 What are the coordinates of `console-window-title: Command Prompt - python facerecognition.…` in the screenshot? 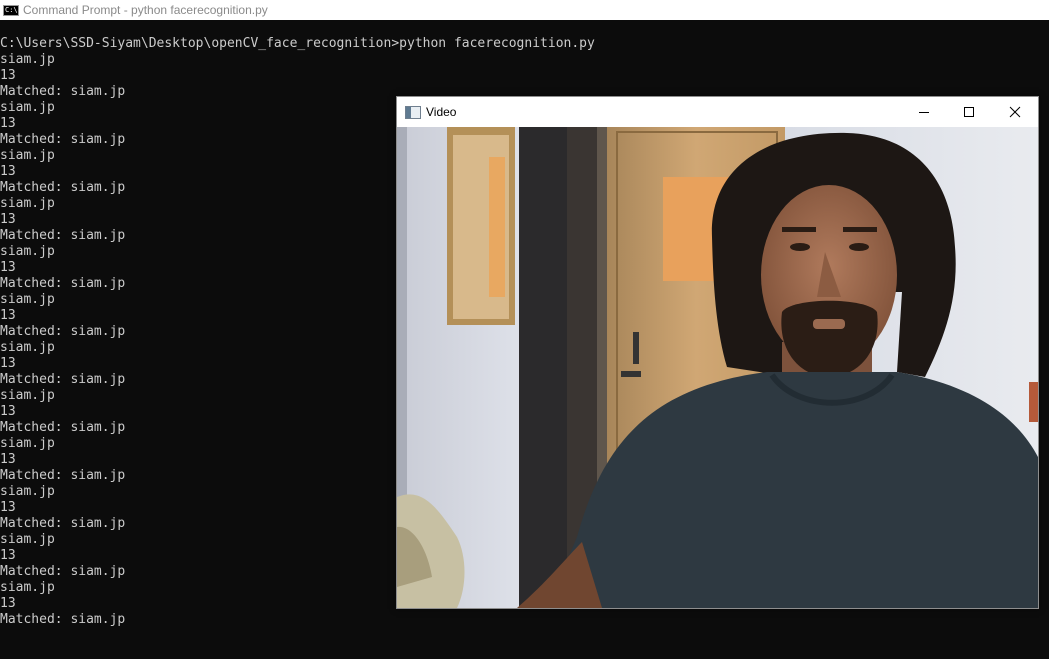 It's located at (145, 10).